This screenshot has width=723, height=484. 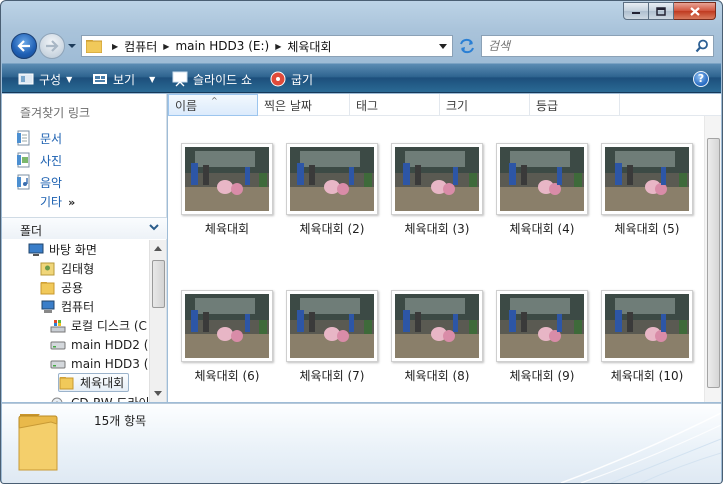 I want to click on refresh-icon, so click(x=467, y=46).